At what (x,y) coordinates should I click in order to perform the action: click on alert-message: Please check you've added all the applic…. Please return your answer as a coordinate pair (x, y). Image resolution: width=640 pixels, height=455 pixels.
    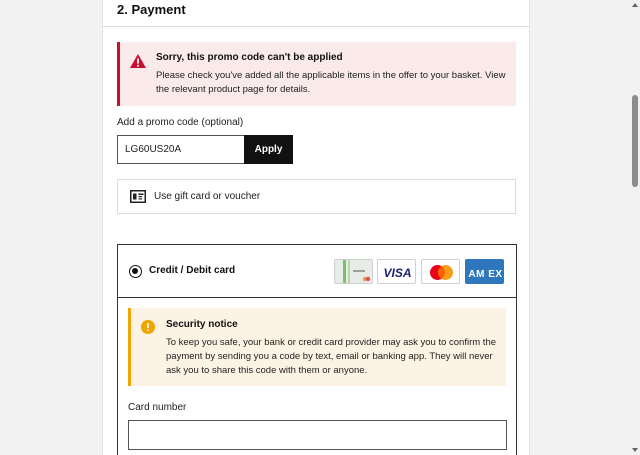
    Looking at the image, I should click on (331, 82).